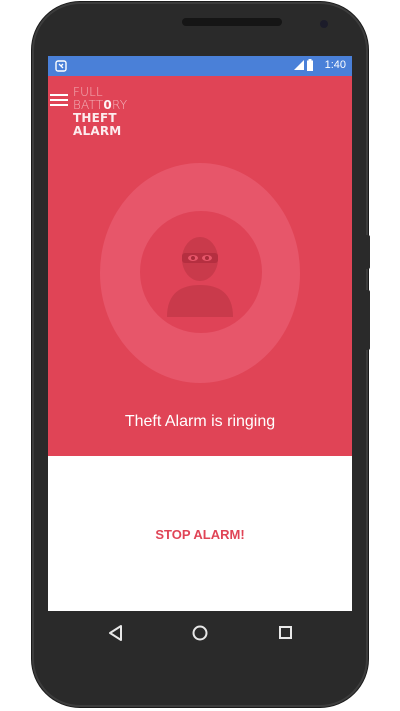 Image resolution: width=400 pixels, height=711 pixels. I want to click on home-icon, so click(200, 633).